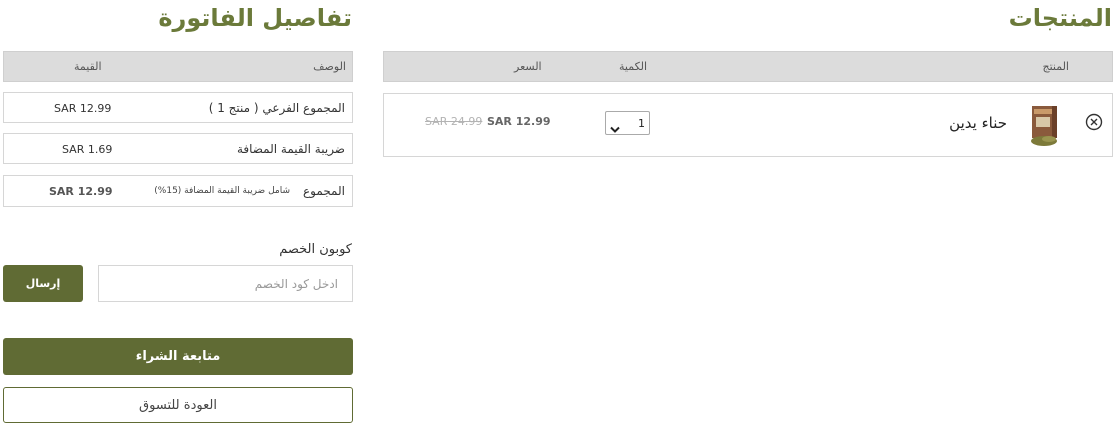 Image resolution: width=1117 pixels, height=425 pixels. Describe the element at coordinates (1094, 122) in the screenshot. I see `close-circle-icon` at that location.